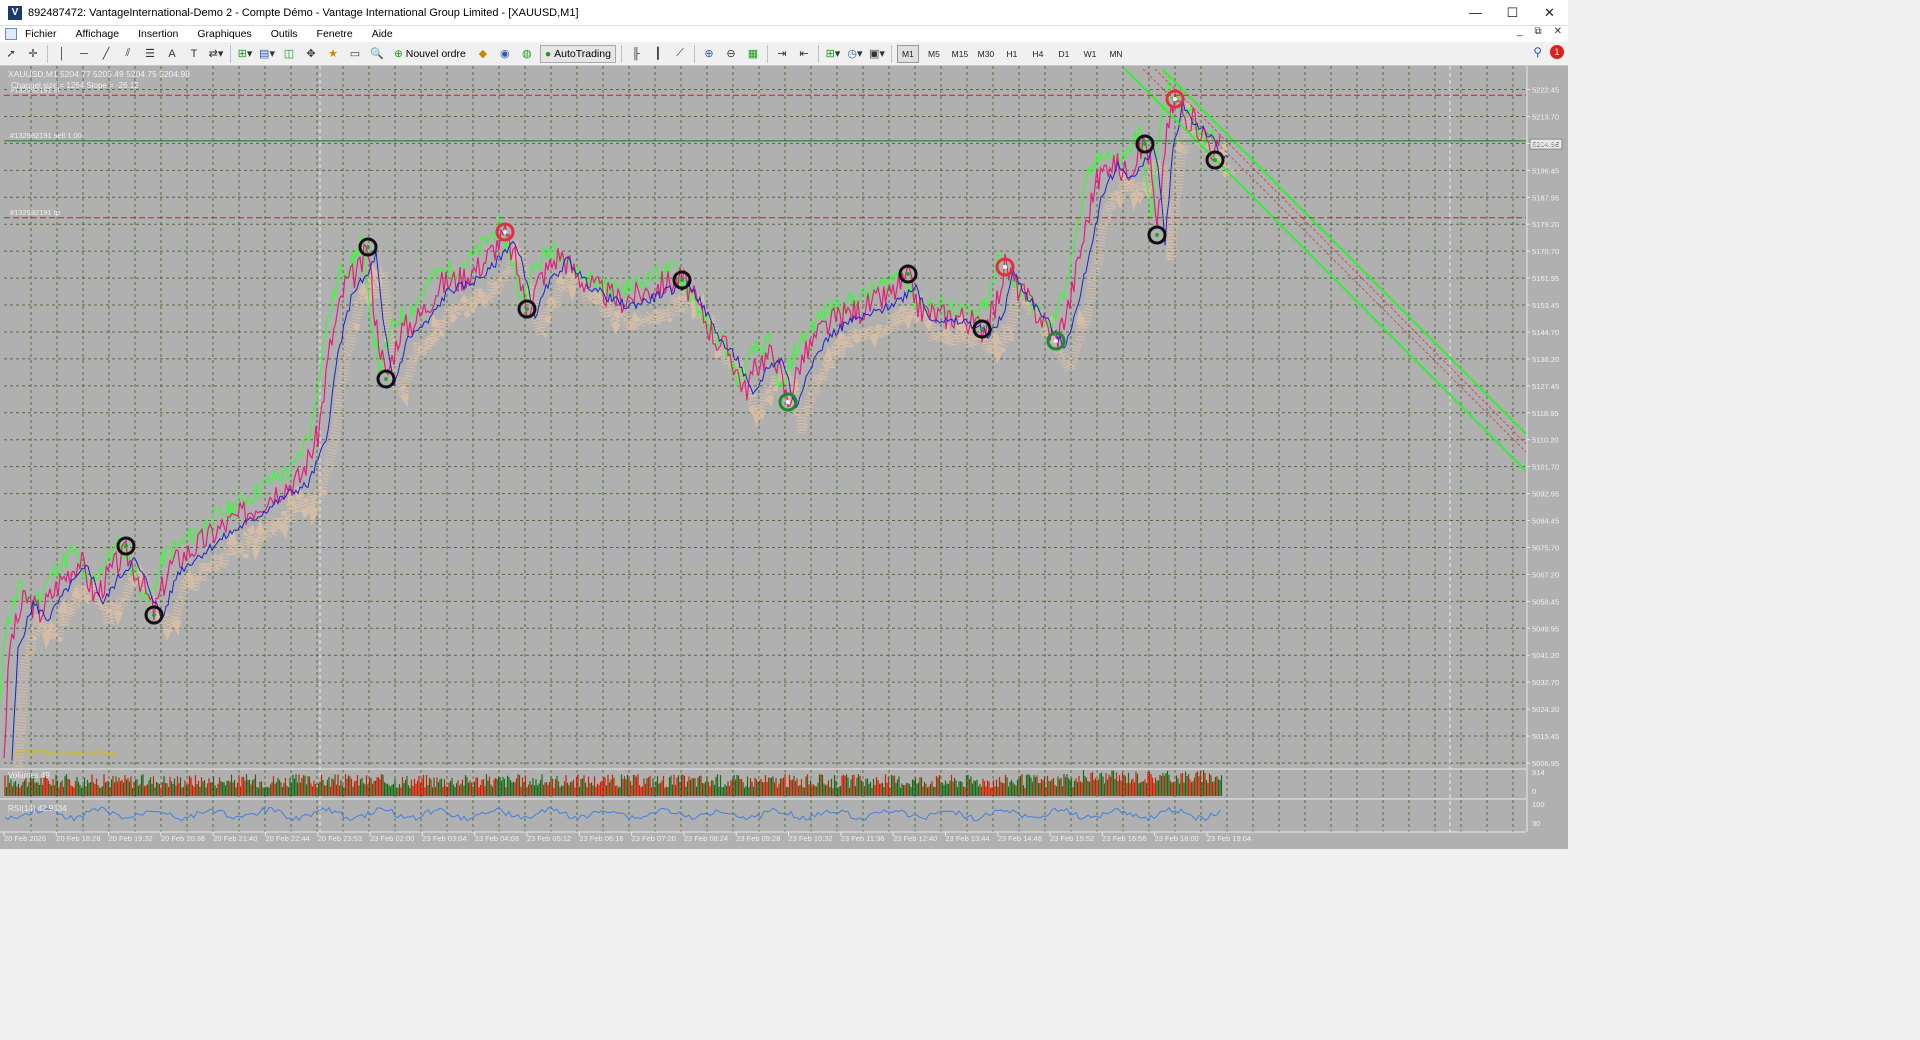  Describe the element at coordinates (877, 54) in the screenshot. I see `templates-icon: ▣▾` at that location.